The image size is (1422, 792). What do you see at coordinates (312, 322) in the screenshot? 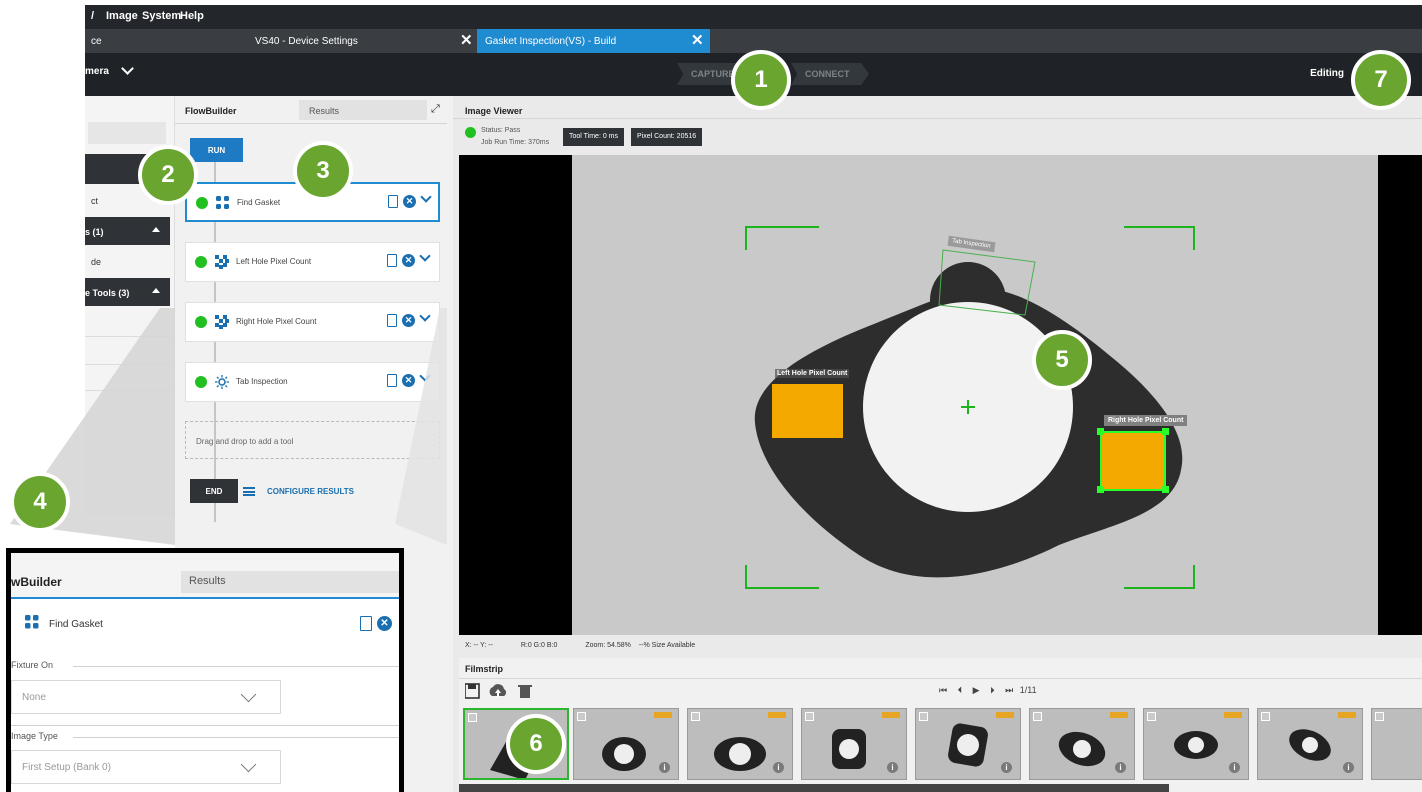
I see `tool-card-right-hole: Right Hole Pixel Count ✕` at bounding box center [312, 322].